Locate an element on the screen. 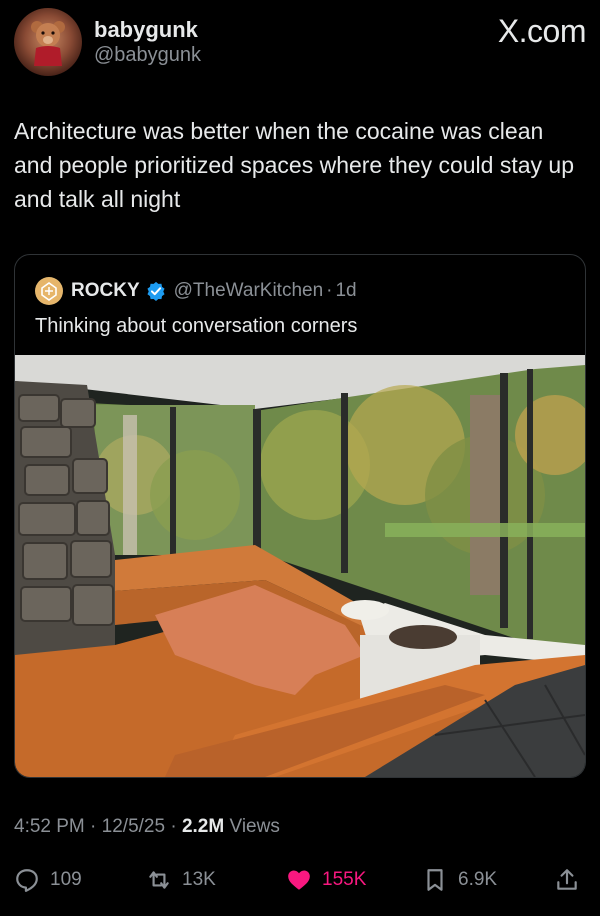 This screenshot has height=916, width=600. like-count: 155K is located at coordinates (344, 879).